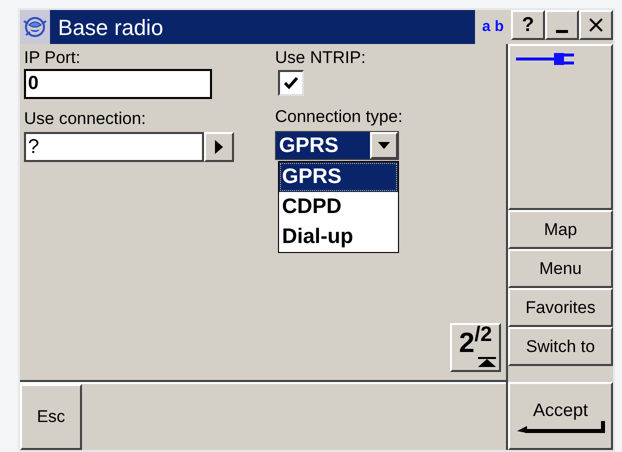 The image size is (622, 452). Describe the element at coordinates (338, 177) in the screenshot. I see `dropdown-option: GPRS` at that location.